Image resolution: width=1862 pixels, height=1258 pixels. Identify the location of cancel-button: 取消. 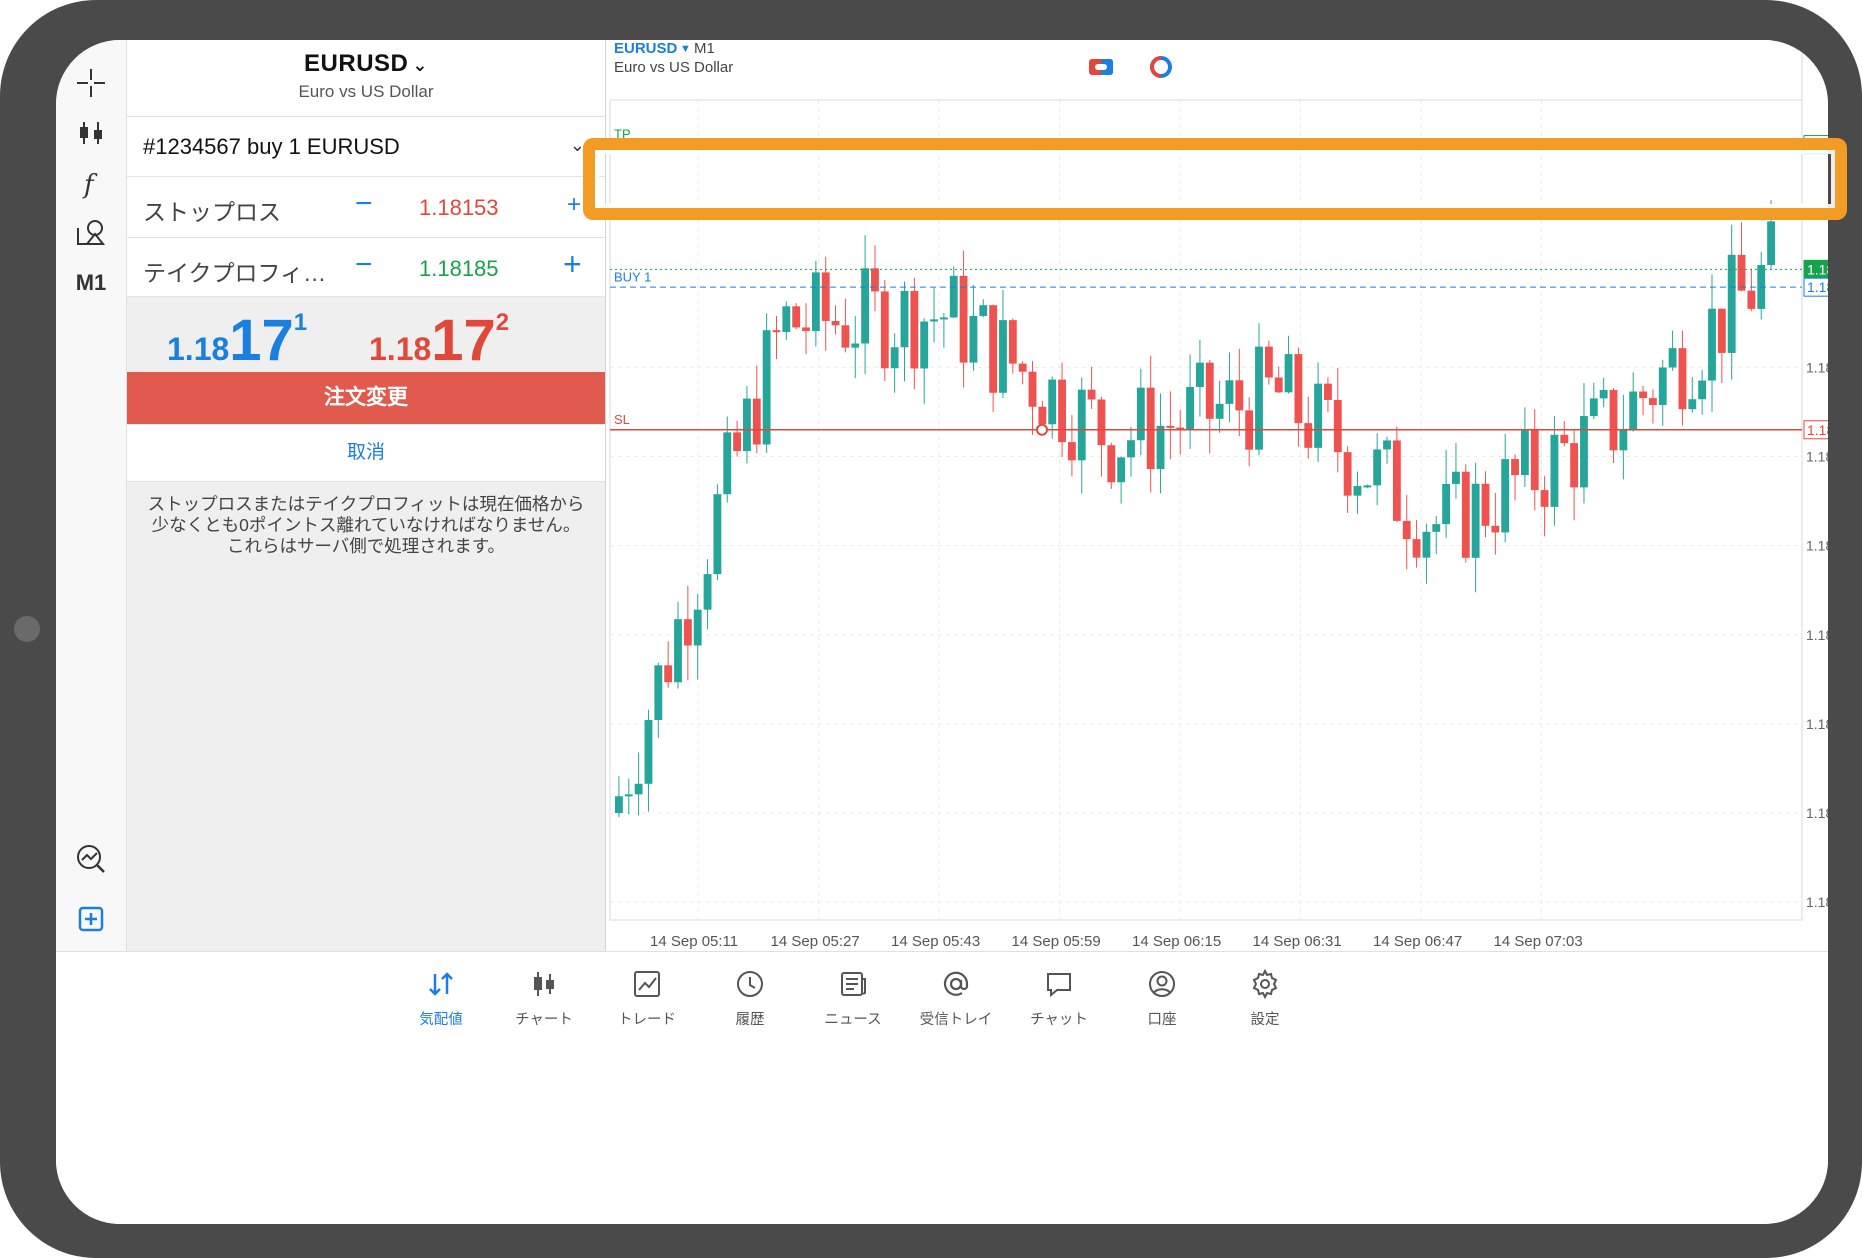
(366, 453).